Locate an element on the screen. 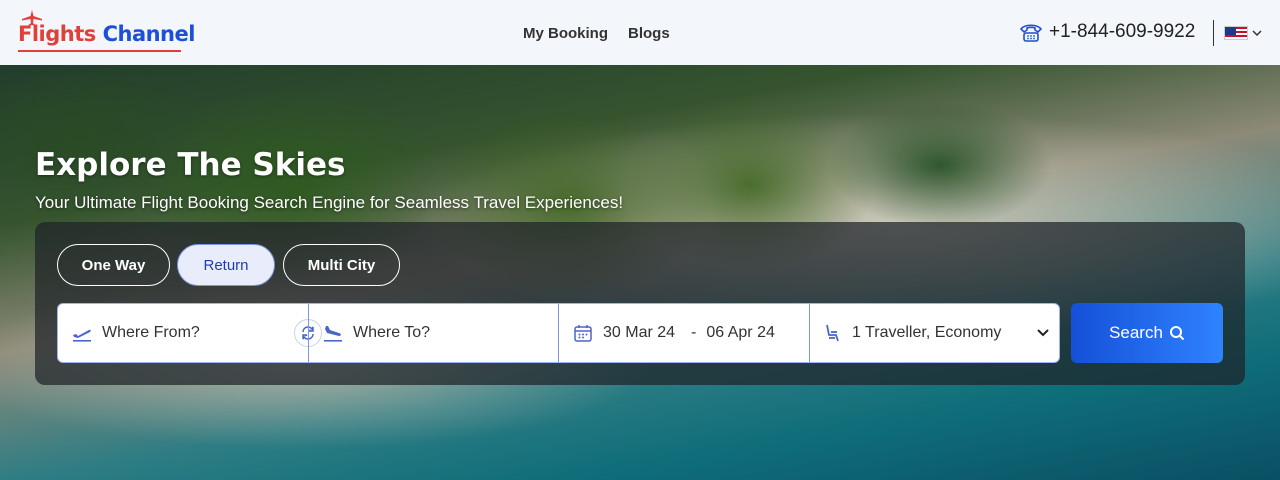 The width and height of the screenshot is (1280, 480). brand-underline is located at coordinates (99, 51).